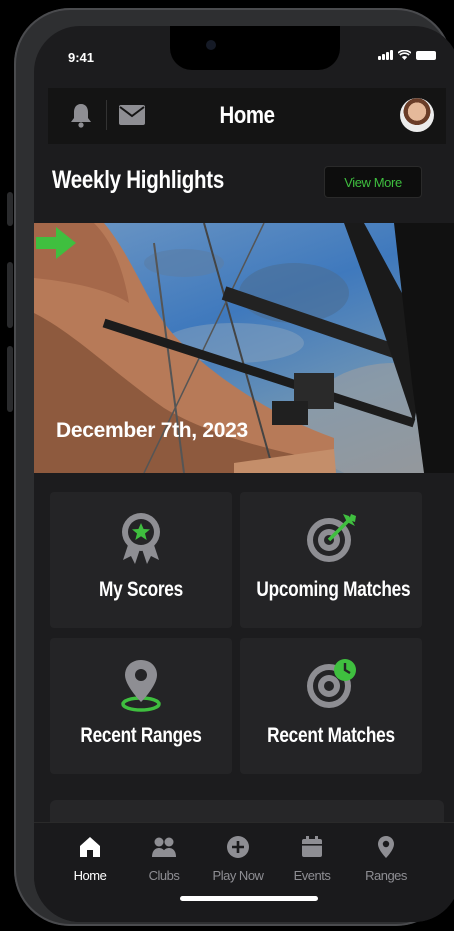 This screenshot has height=931, width=454. Describe the element at coordinates (249, 898) in the screenshot. I see `home-indicator` at that location.